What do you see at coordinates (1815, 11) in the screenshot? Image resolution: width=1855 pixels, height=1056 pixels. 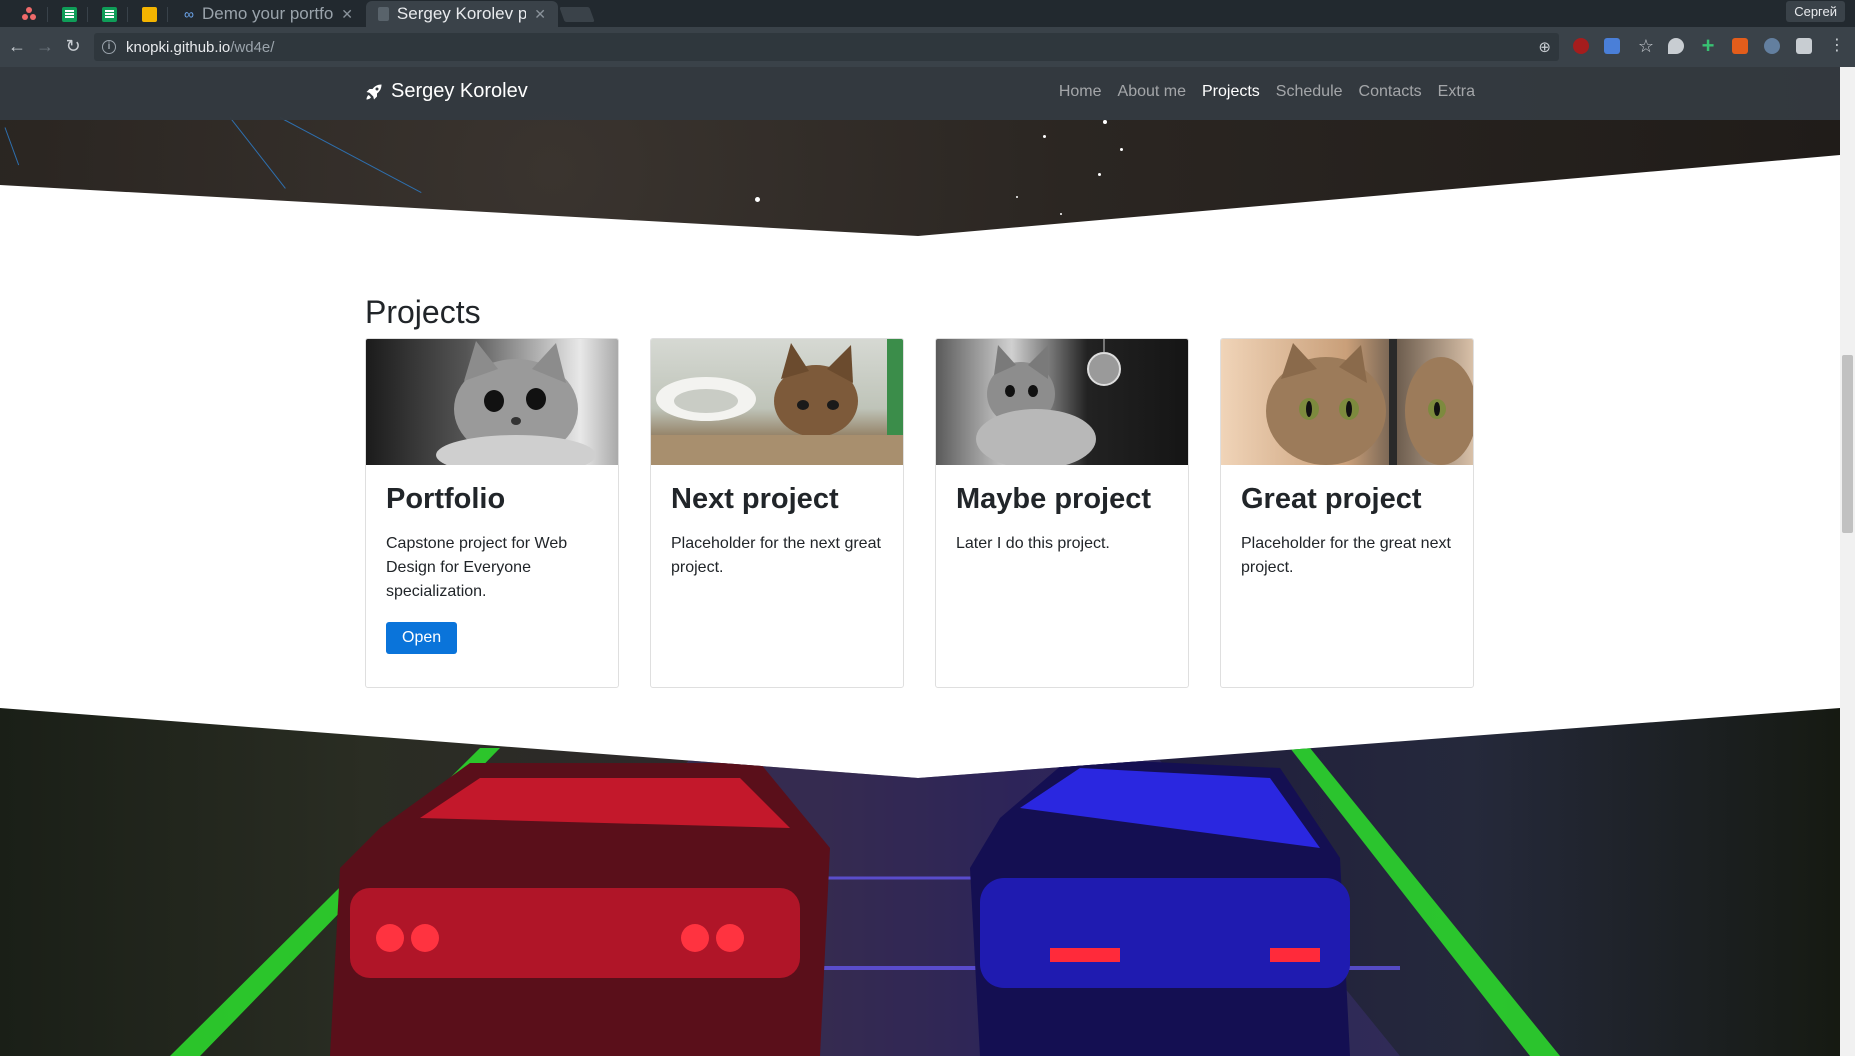 I see `profile-button: Сергей` at bounding box center [1815, 11].